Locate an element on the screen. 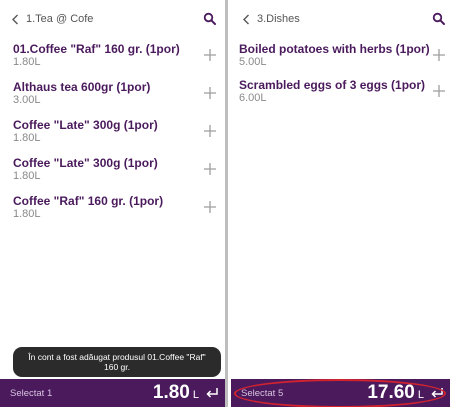 Image resolution: width=450 pixels, height=407 pixels. highlight-annotation is located at coordinates (340, 393).